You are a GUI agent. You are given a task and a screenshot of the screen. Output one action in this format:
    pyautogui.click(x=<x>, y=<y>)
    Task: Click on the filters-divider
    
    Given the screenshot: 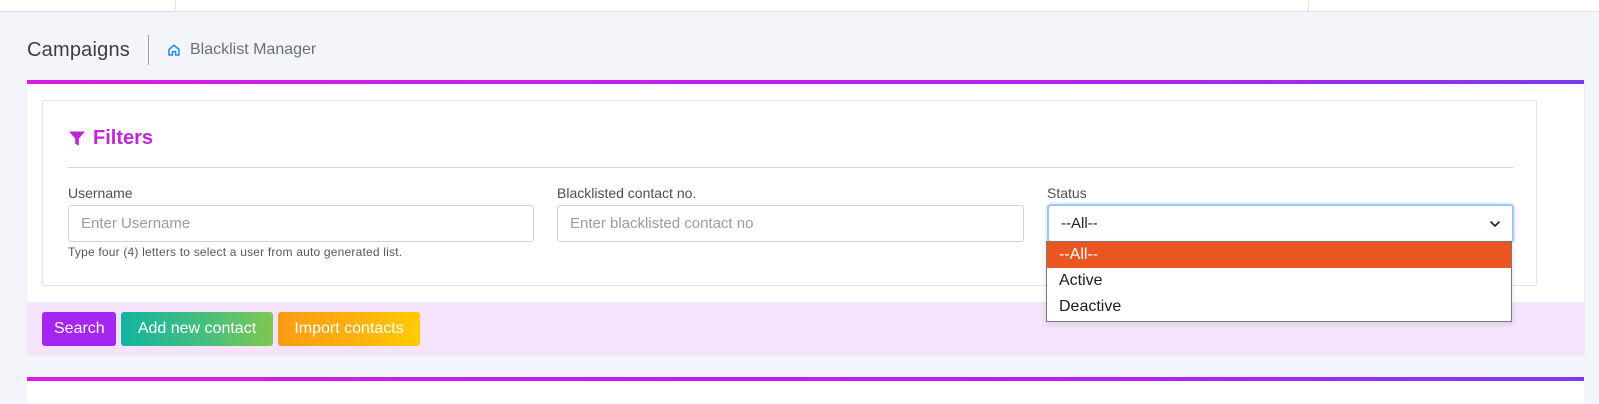 What is the action you would take?
    pyautogui.click(x=790, y=167)
    